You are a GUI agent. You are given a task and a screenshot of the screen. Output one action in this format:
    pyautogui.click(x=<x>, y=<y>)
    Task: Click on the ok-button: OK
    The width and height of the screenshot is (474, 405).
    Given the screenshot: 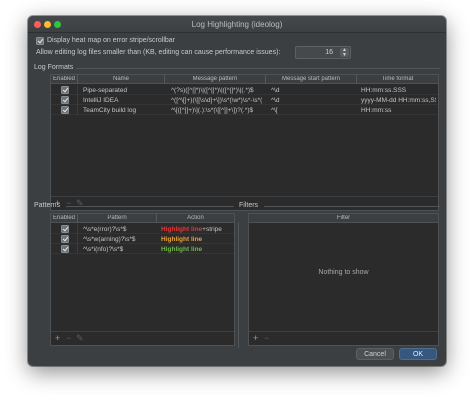 What is the action you would take?
    pyautogui.click(x=418, y=354)
    